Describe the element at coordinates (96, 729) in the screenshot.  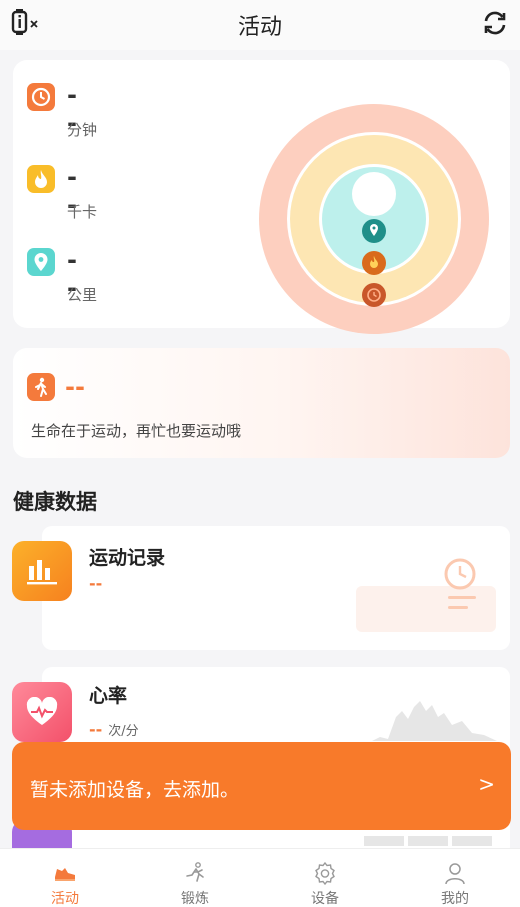
I see `heart-rate-value: --` at that location.